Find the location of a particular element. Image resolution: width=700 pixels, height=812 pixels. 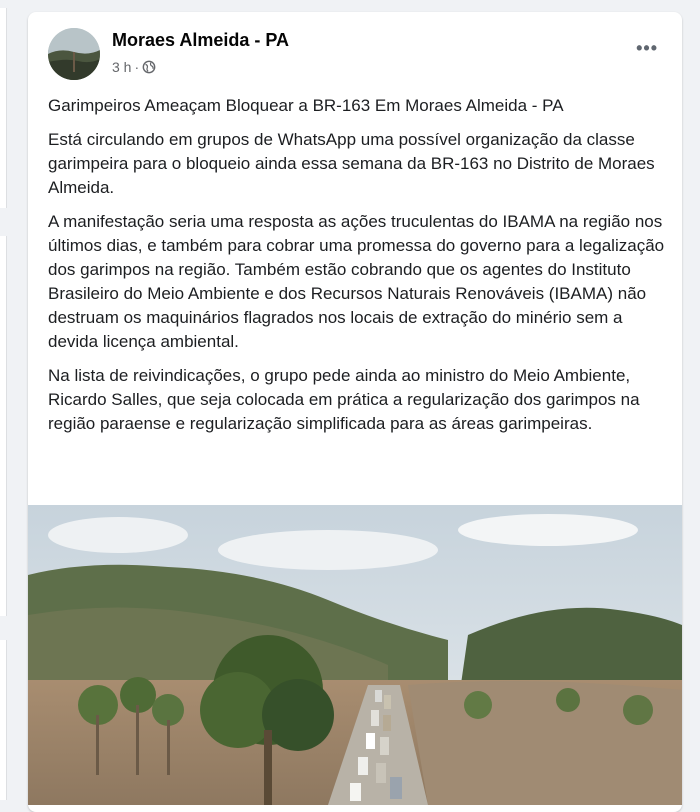

avatar is located at coordinates (74, 54).